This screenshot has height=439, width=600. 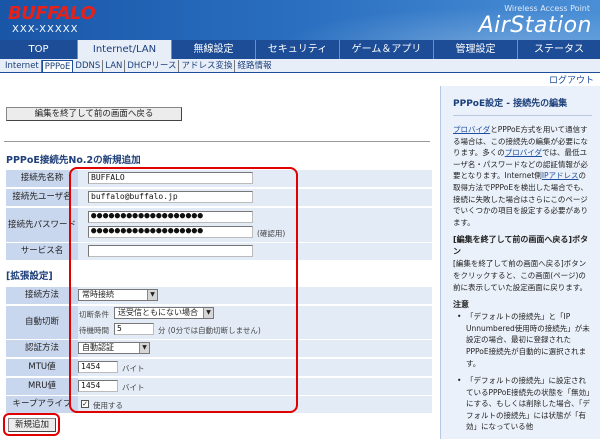 I want to click on subtab-dhcp-lease: DHCPリース, so click(x=152, y=66).